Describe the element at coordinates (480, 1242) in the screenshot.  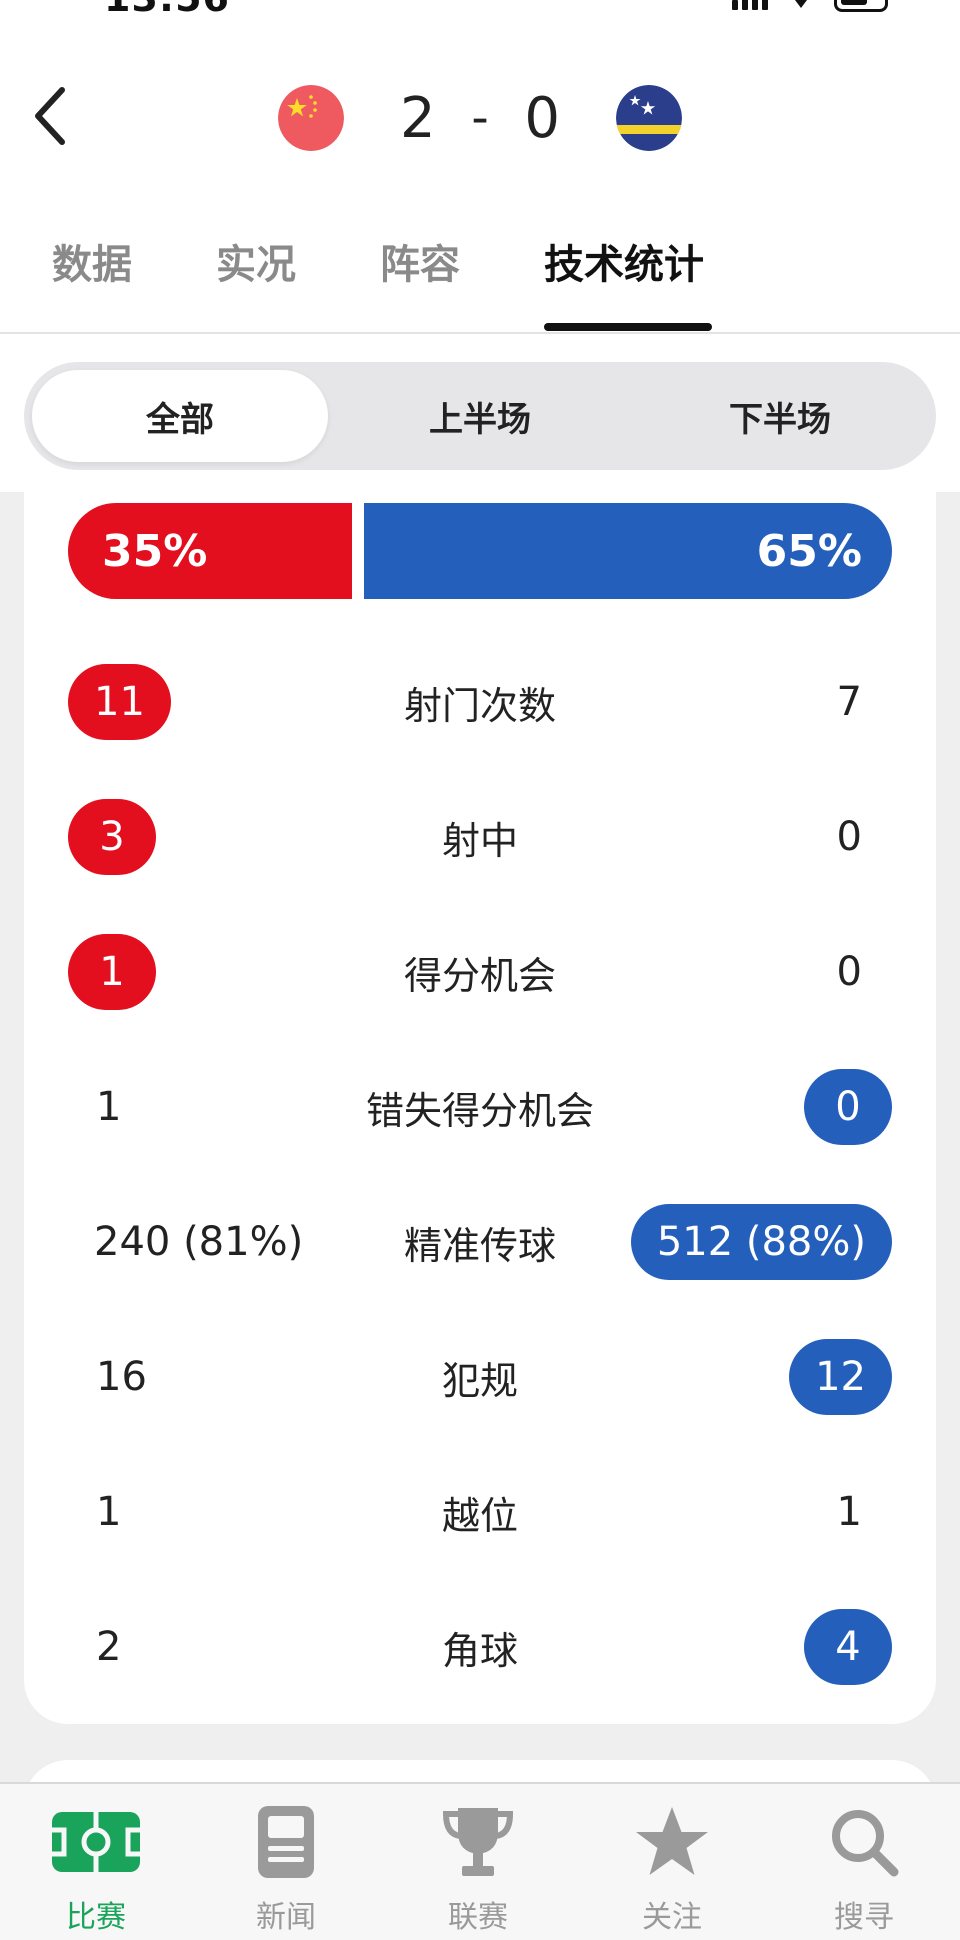
I see `stat-row: 精准传球 240 (81%) 512 (88%)` at that location.